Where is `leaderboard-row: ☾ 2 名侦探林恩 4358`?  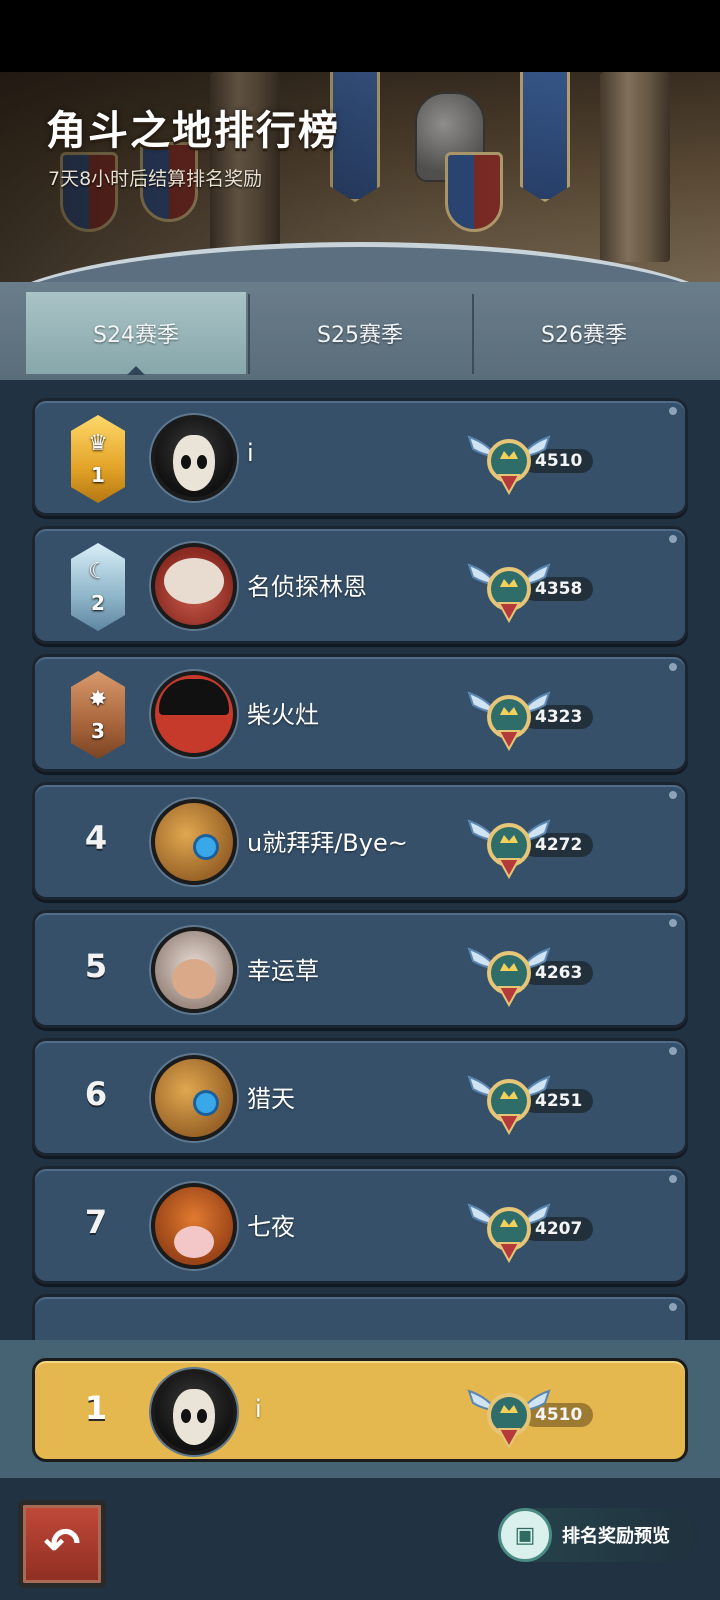 leaderboard-row: ☾ 2 名侦探林恩 4358 is located at coordinates (360, 585).